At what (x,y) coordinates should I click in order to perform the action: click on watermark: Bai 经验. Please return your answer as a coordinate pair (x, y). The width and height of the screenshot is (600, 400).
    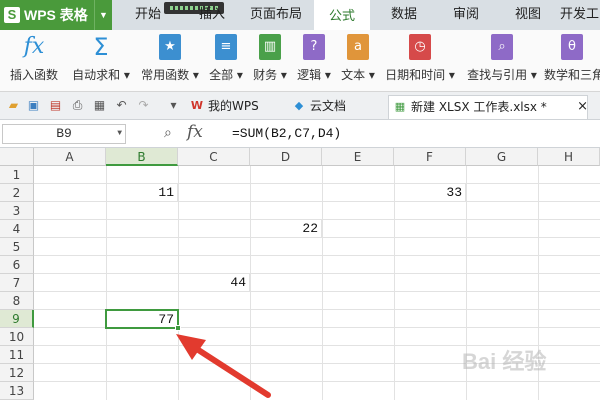
    Looking at the image, I should click on (504, 361).